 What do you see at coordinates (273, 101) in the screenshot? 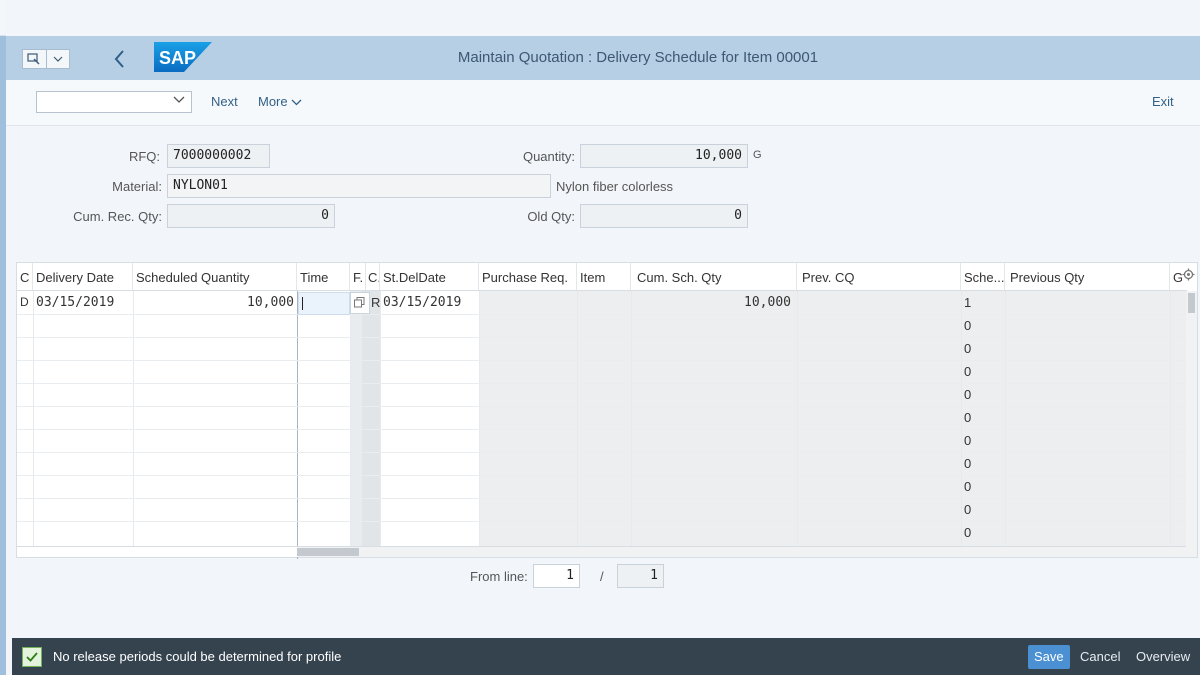
I see `more-label: More` at bounding box center [273, 101].